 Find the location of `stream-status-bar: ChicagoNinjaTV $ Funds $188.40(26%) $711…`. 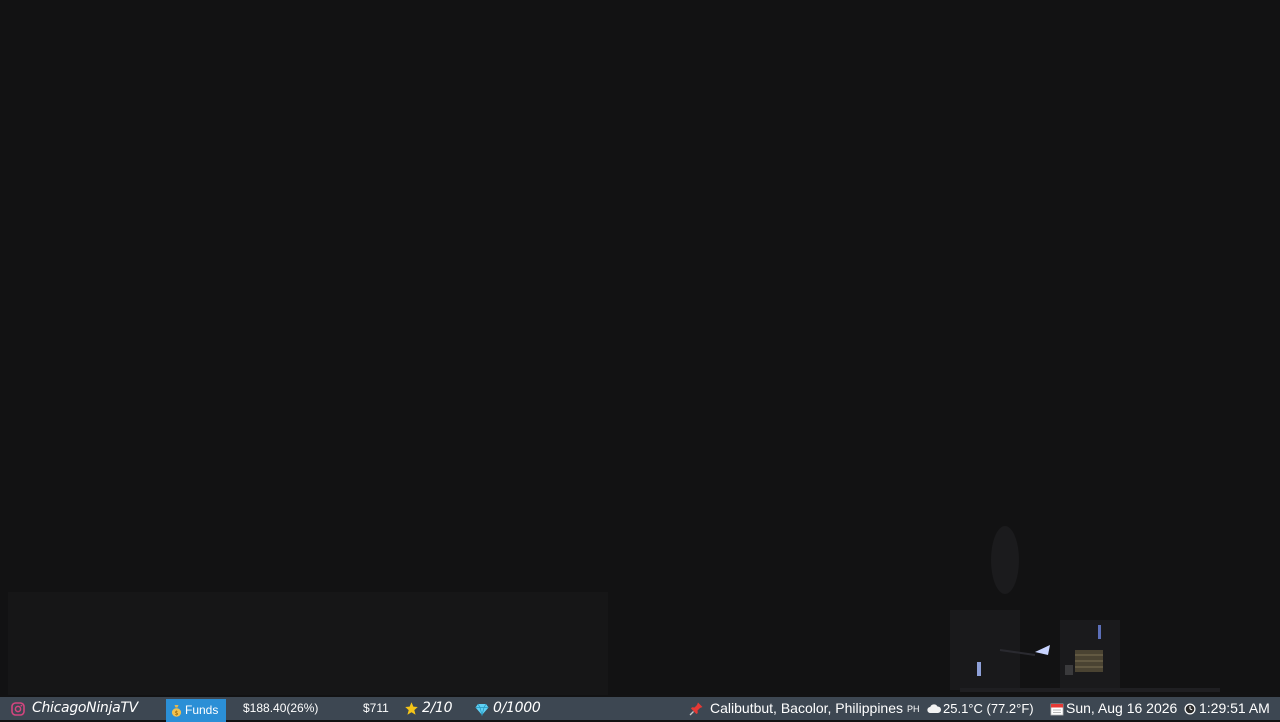

stream-status-bar: ChicagoNinjaTV $ Funds $188.40(26%) $711… is located at coordinates (640, 709).